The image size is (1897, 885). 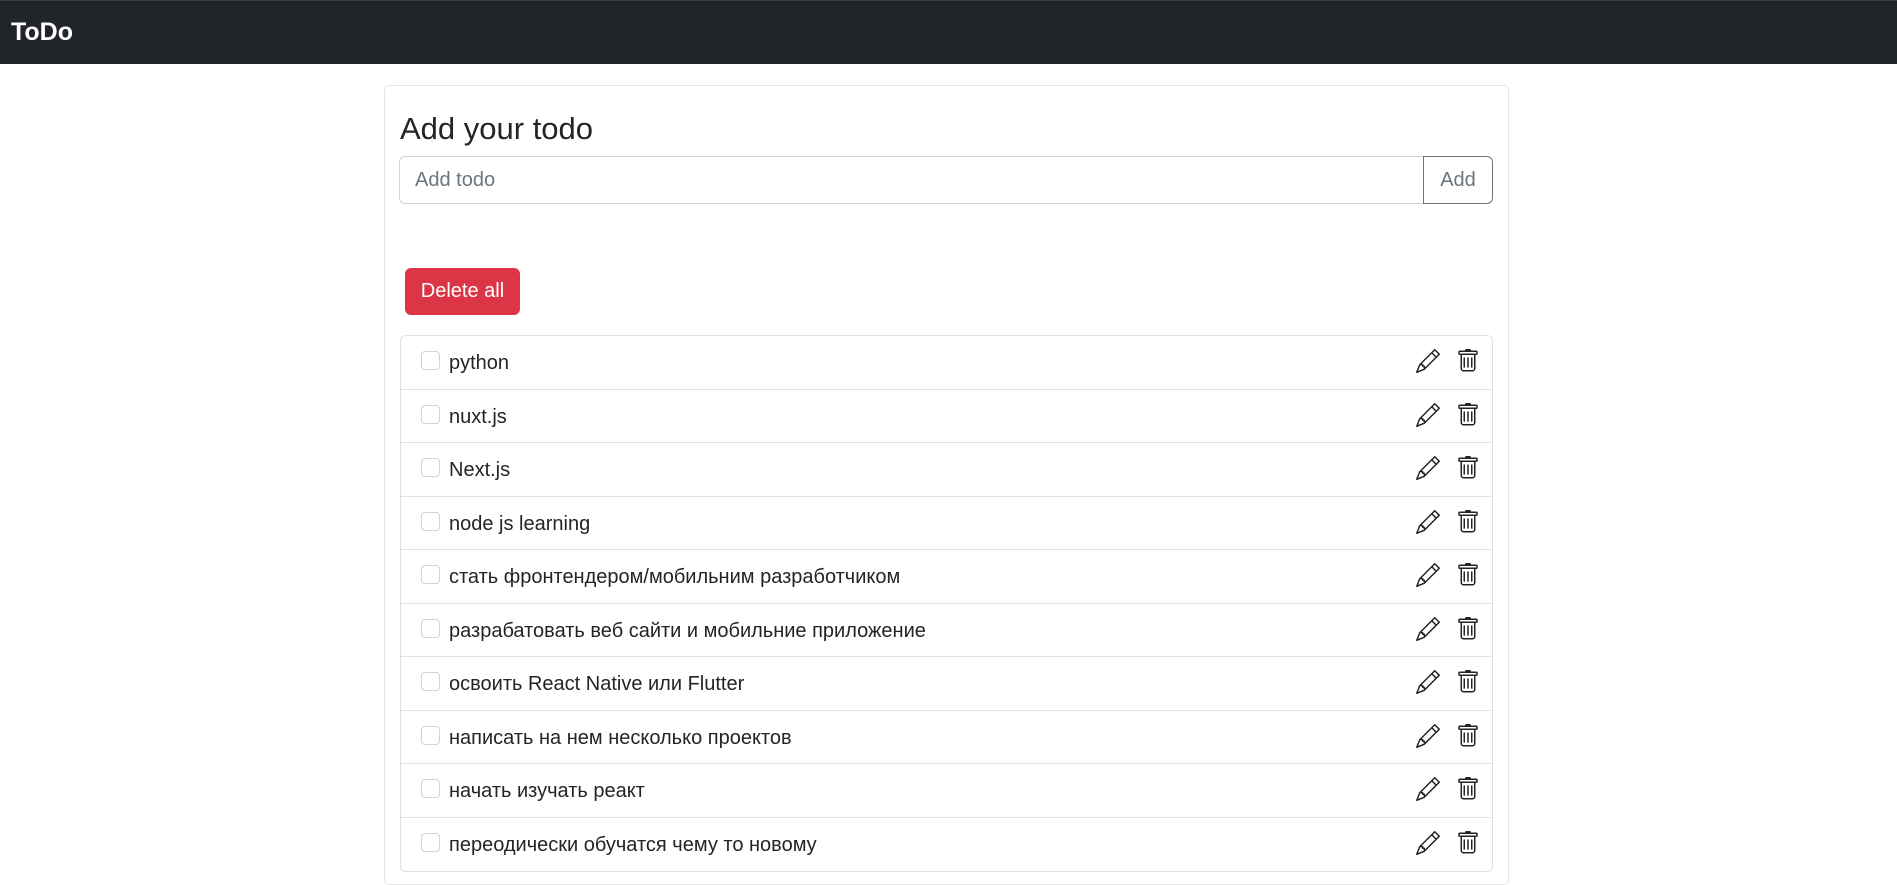 What do you see at coordinates (946, 845) in the screenshot?
I see `todo-item: переодически обучатся чему то новому` at bounding box center [946, 845].